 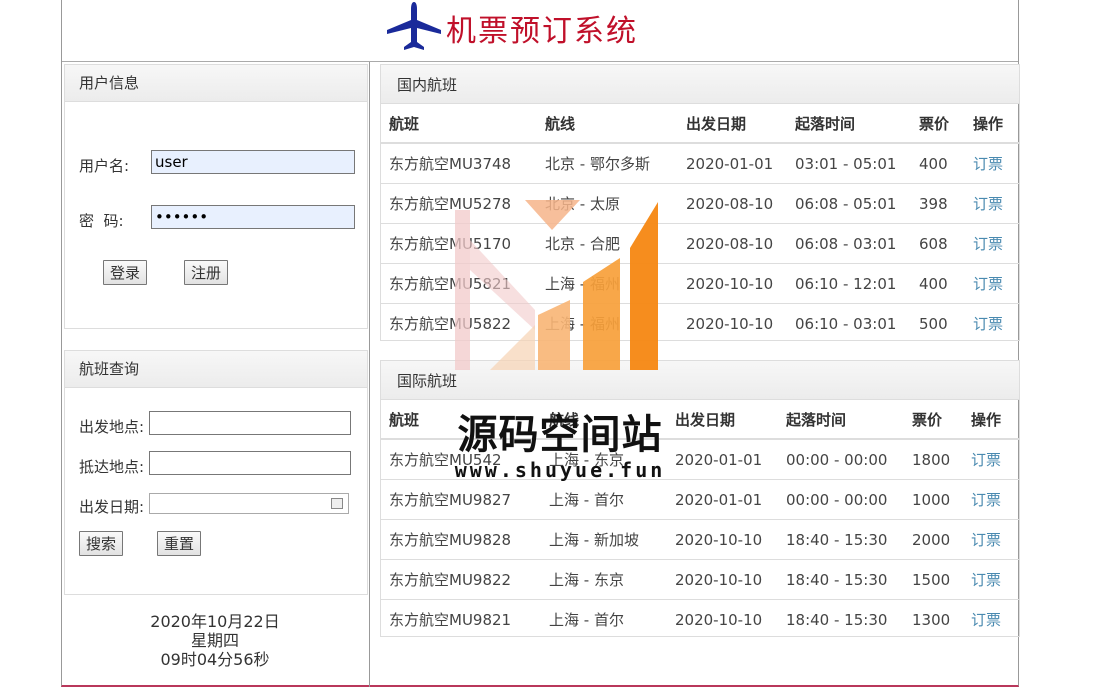 What do you see at coordinates (112, 507) in the screenshot?
I see `date-label: 出发日期:` at bounding box center [112, 507].